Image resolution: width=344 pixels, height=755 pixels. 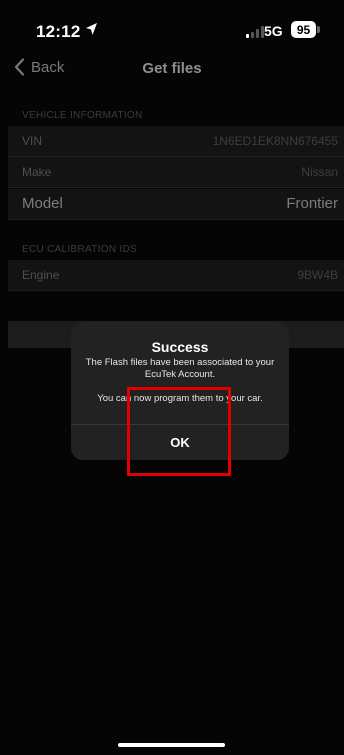 I want to click on alert-title: Success, so click(x=180, y=347).